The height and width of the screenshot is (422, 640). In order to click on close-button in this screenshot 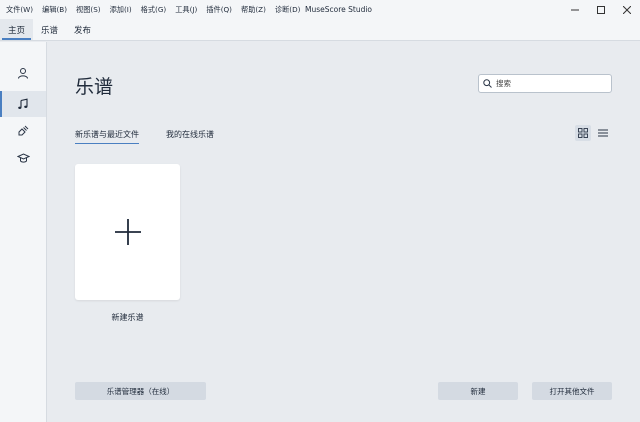, I will do `click(627, 9)`.